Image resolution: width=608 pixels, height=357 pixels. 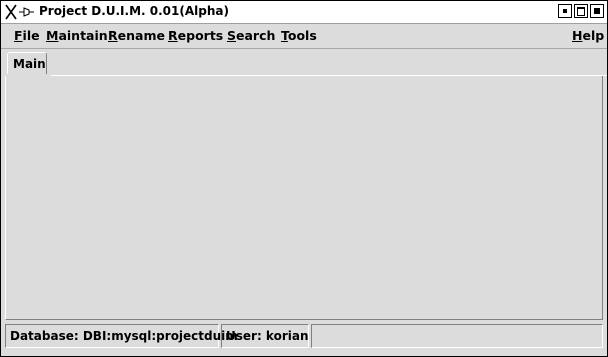 I want to click on x-window-logo-icon, so click(x=20, y=12).